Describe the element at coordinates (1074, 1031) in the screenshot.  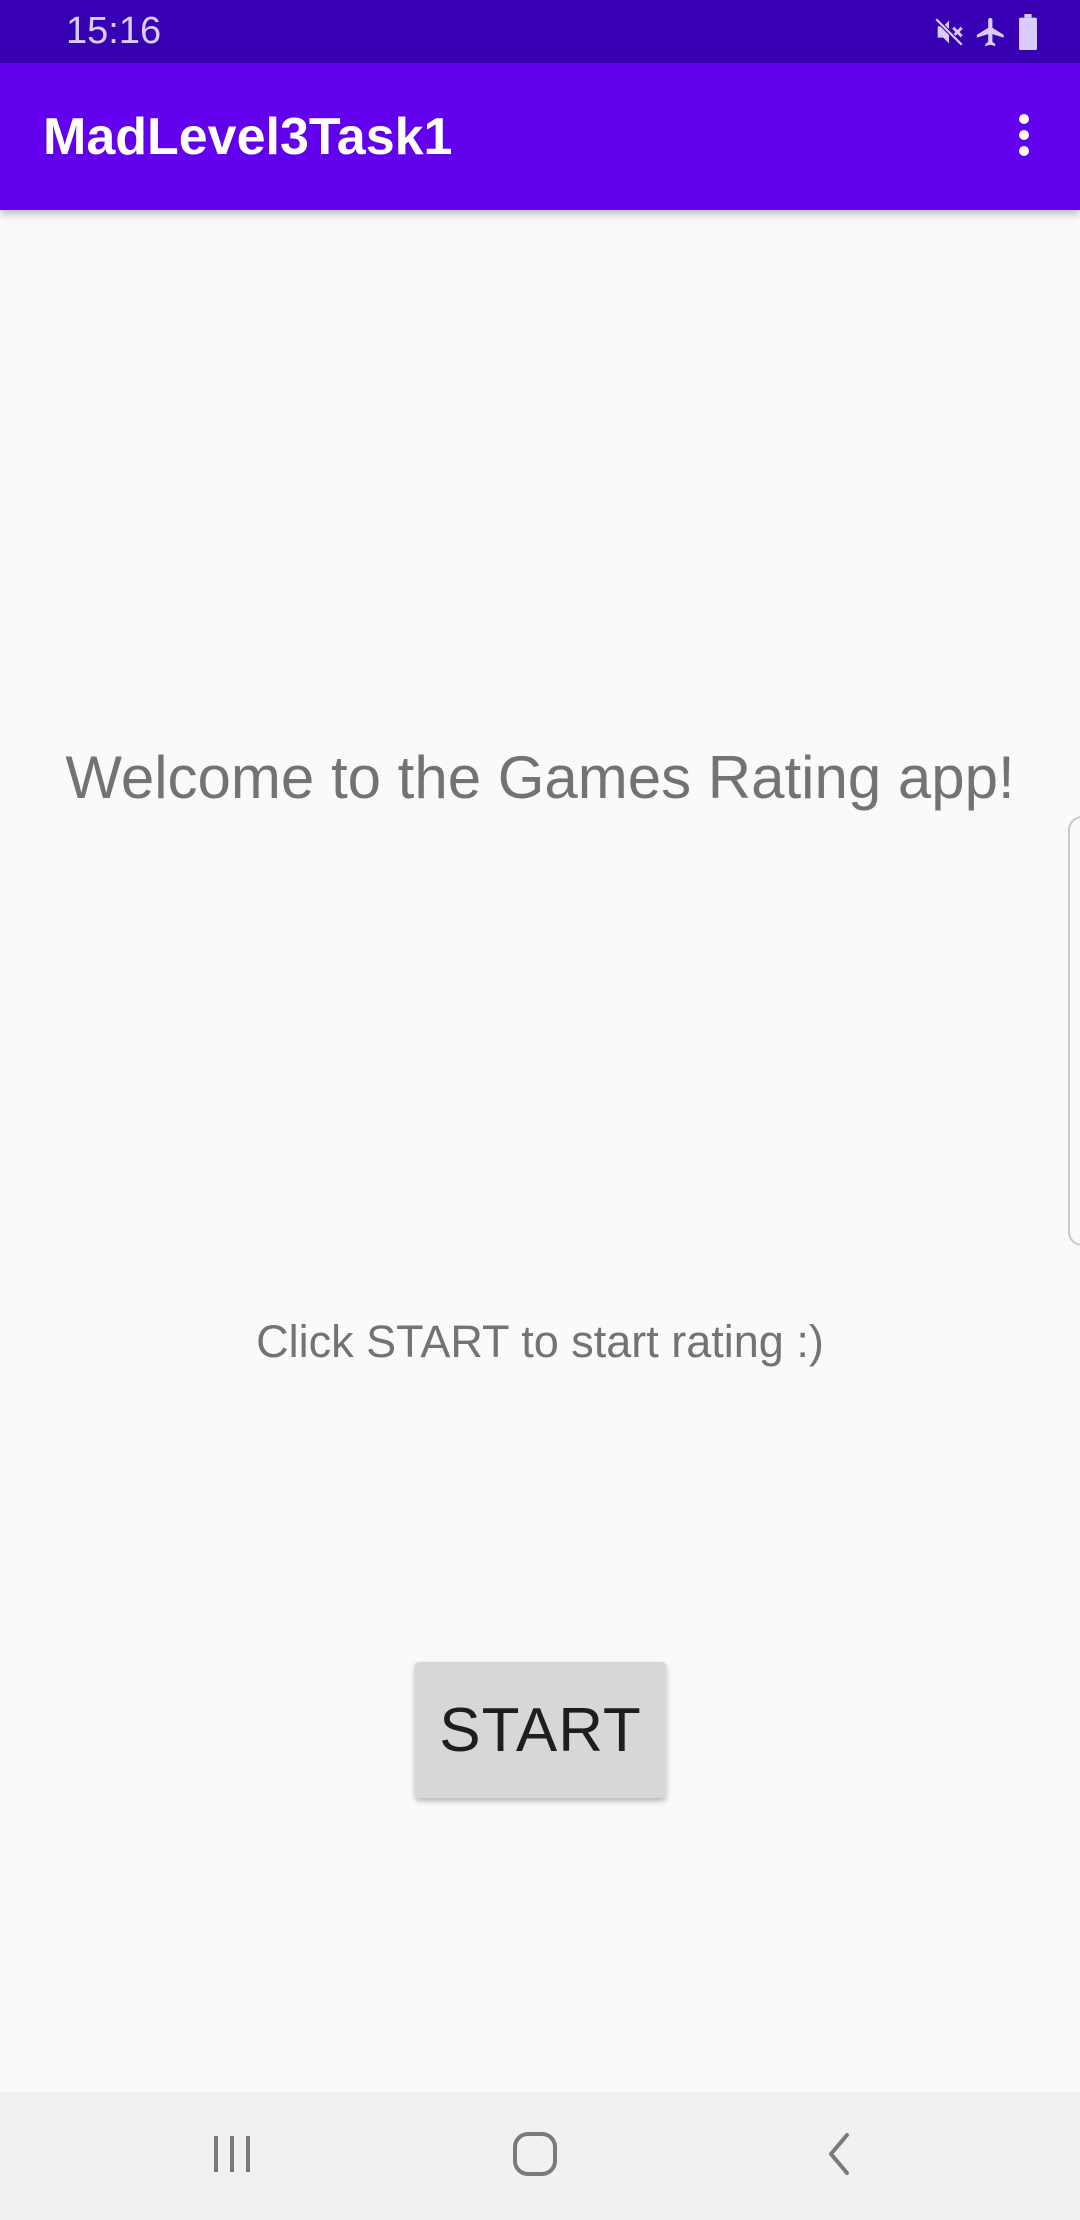
I see `edge-panel-handle` at that location.